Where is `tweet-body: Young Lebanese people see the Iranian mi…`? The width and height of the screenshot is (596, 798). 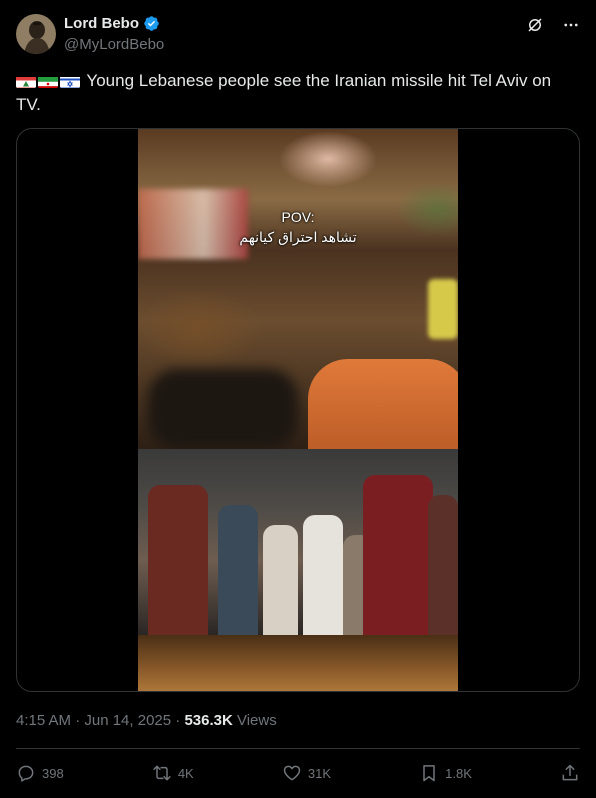 tweet-body: Young Lebanese people see the Iranian mi… is located at coordinates (284, 92).